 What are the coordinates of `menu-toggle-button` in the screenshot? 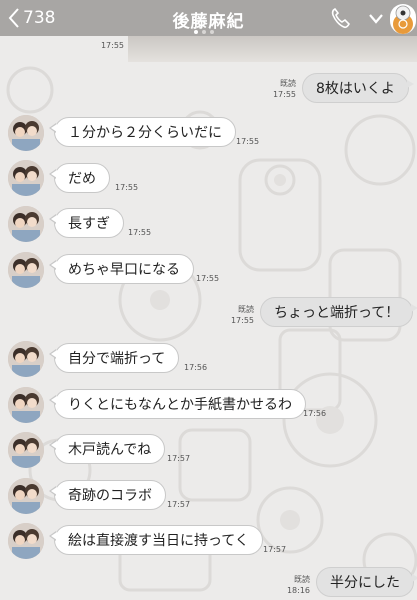 It's located at (376, 19).